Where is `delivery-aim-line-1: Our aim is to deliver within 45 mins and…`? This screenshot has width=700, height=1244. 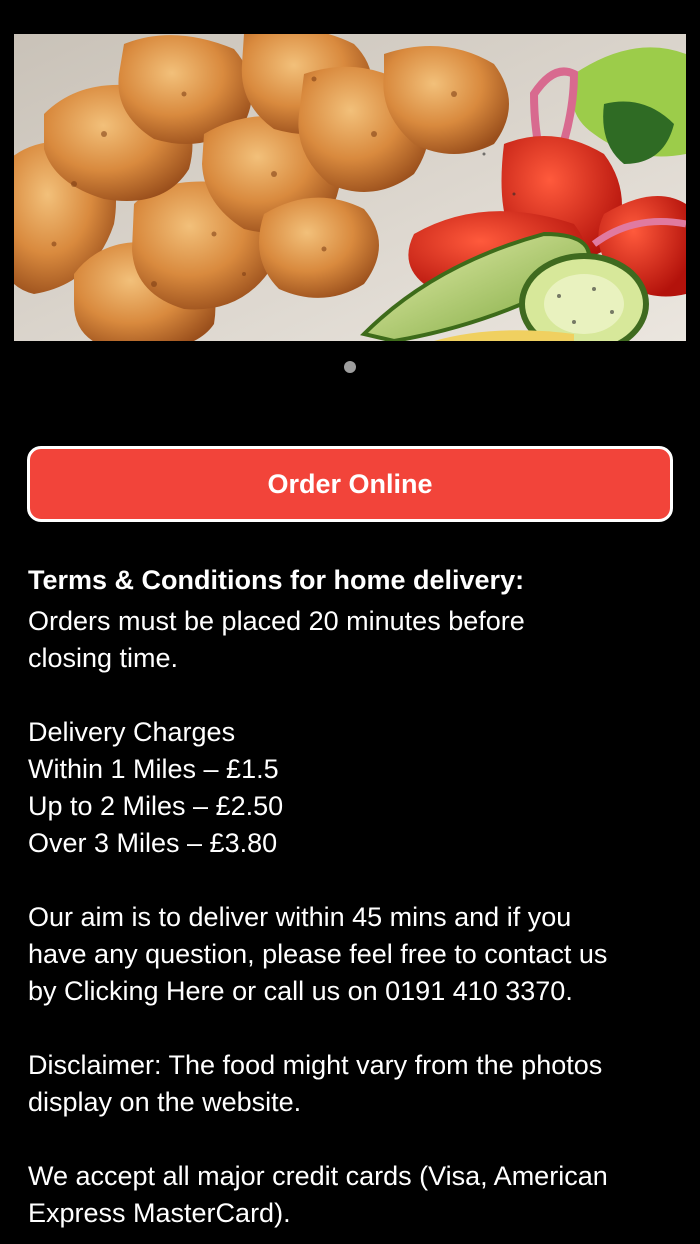
delivery-aim-line-1: Our aim is to deliver within 45 mins and… is located at coordinates (300, 917).